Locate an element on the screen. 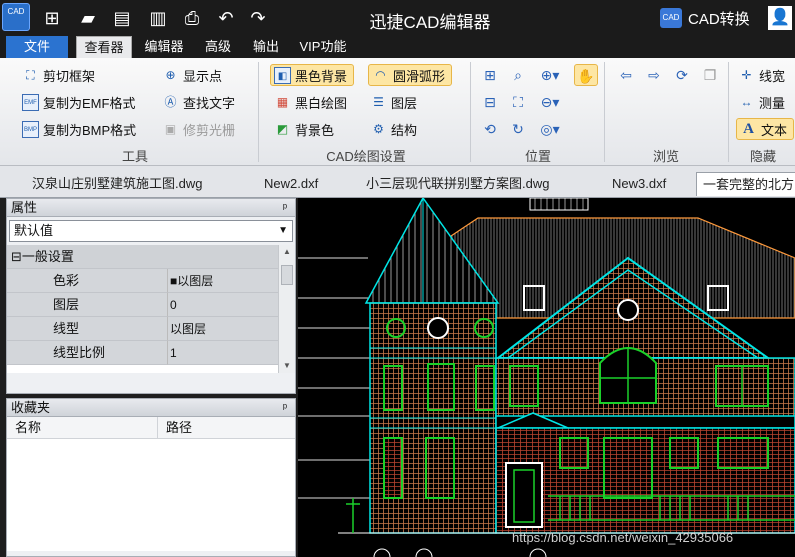 This screenshot has width=795, height=557. watermark: https://blog.csdn.net/weixin_42935066 is located at coordinates (623, 537).